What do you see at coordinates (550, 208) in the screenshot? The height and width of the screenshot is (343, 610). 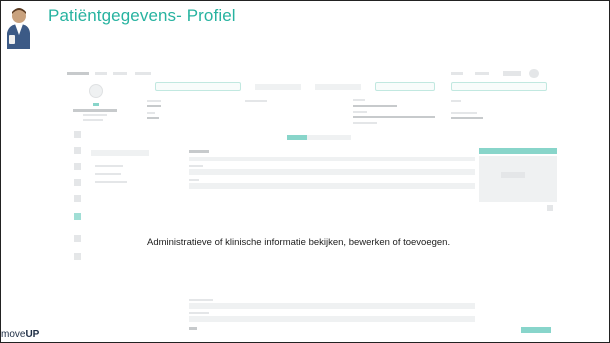 I see `right-panel-icon` at bounding box center [550, 208].